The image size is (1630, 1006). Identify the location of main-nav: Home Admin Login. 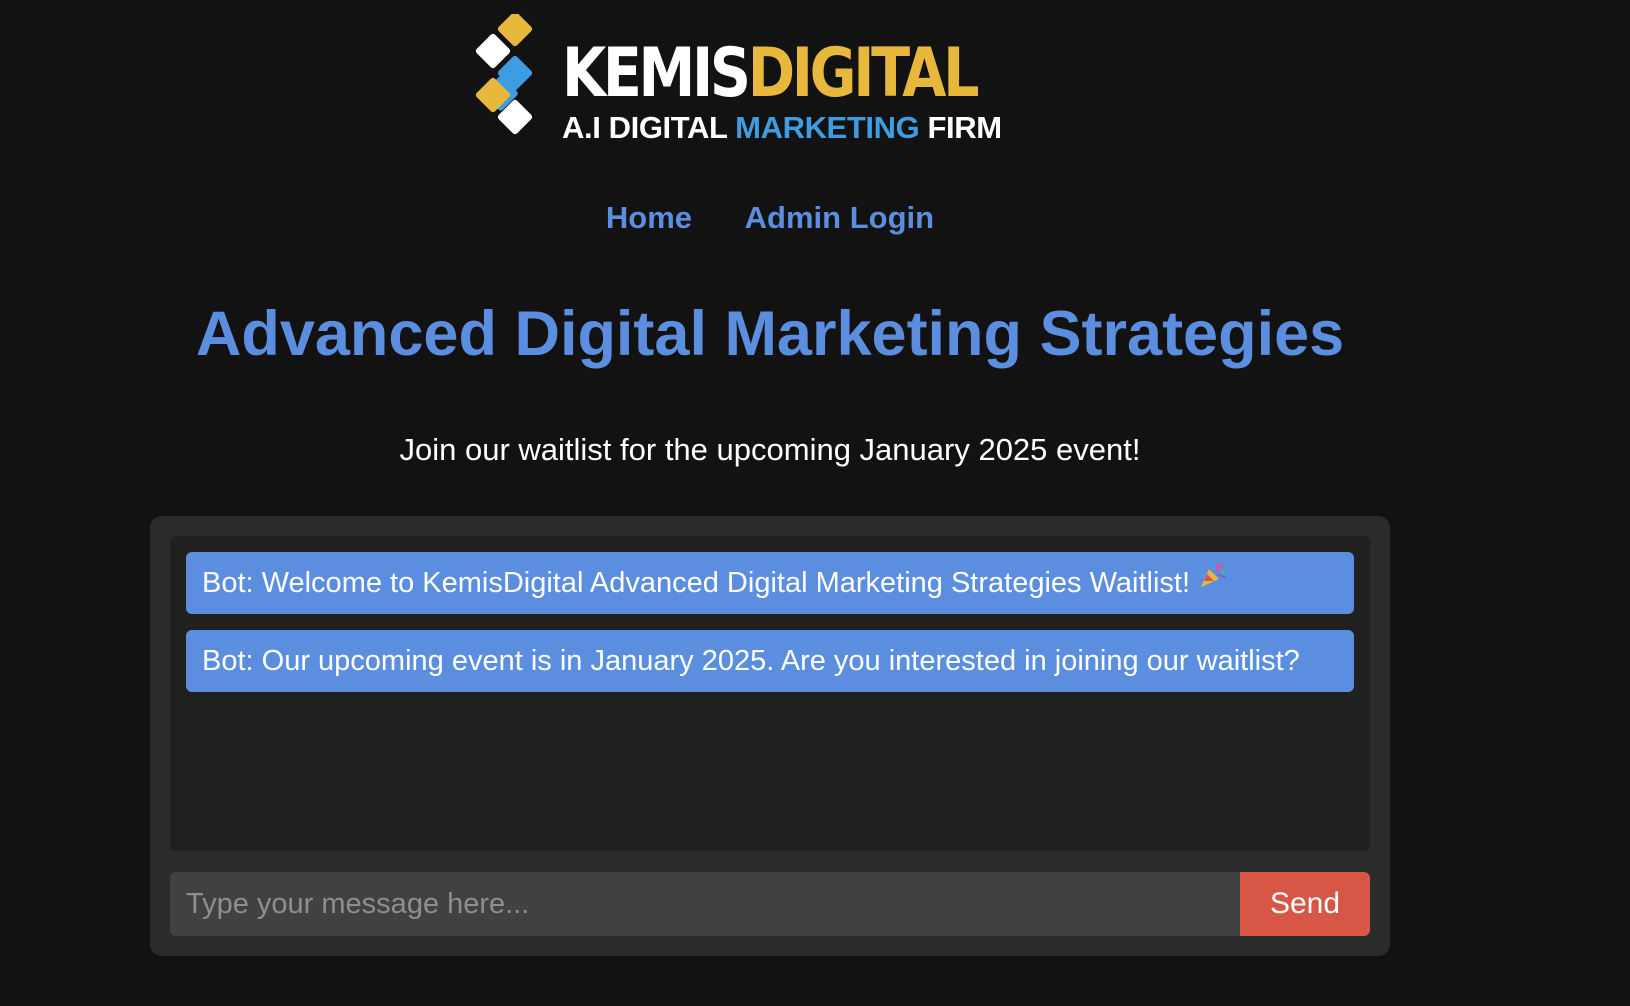
(770, 218).